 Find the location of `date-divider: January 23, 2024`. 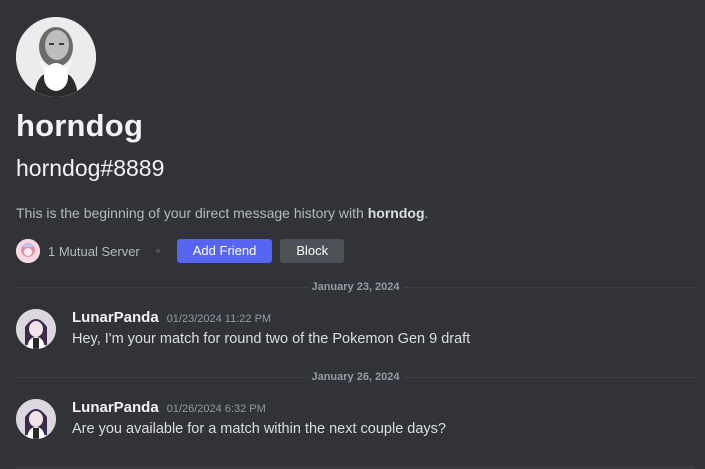

date-divider: January 23, 2024 is located at coordinates (355, 287).